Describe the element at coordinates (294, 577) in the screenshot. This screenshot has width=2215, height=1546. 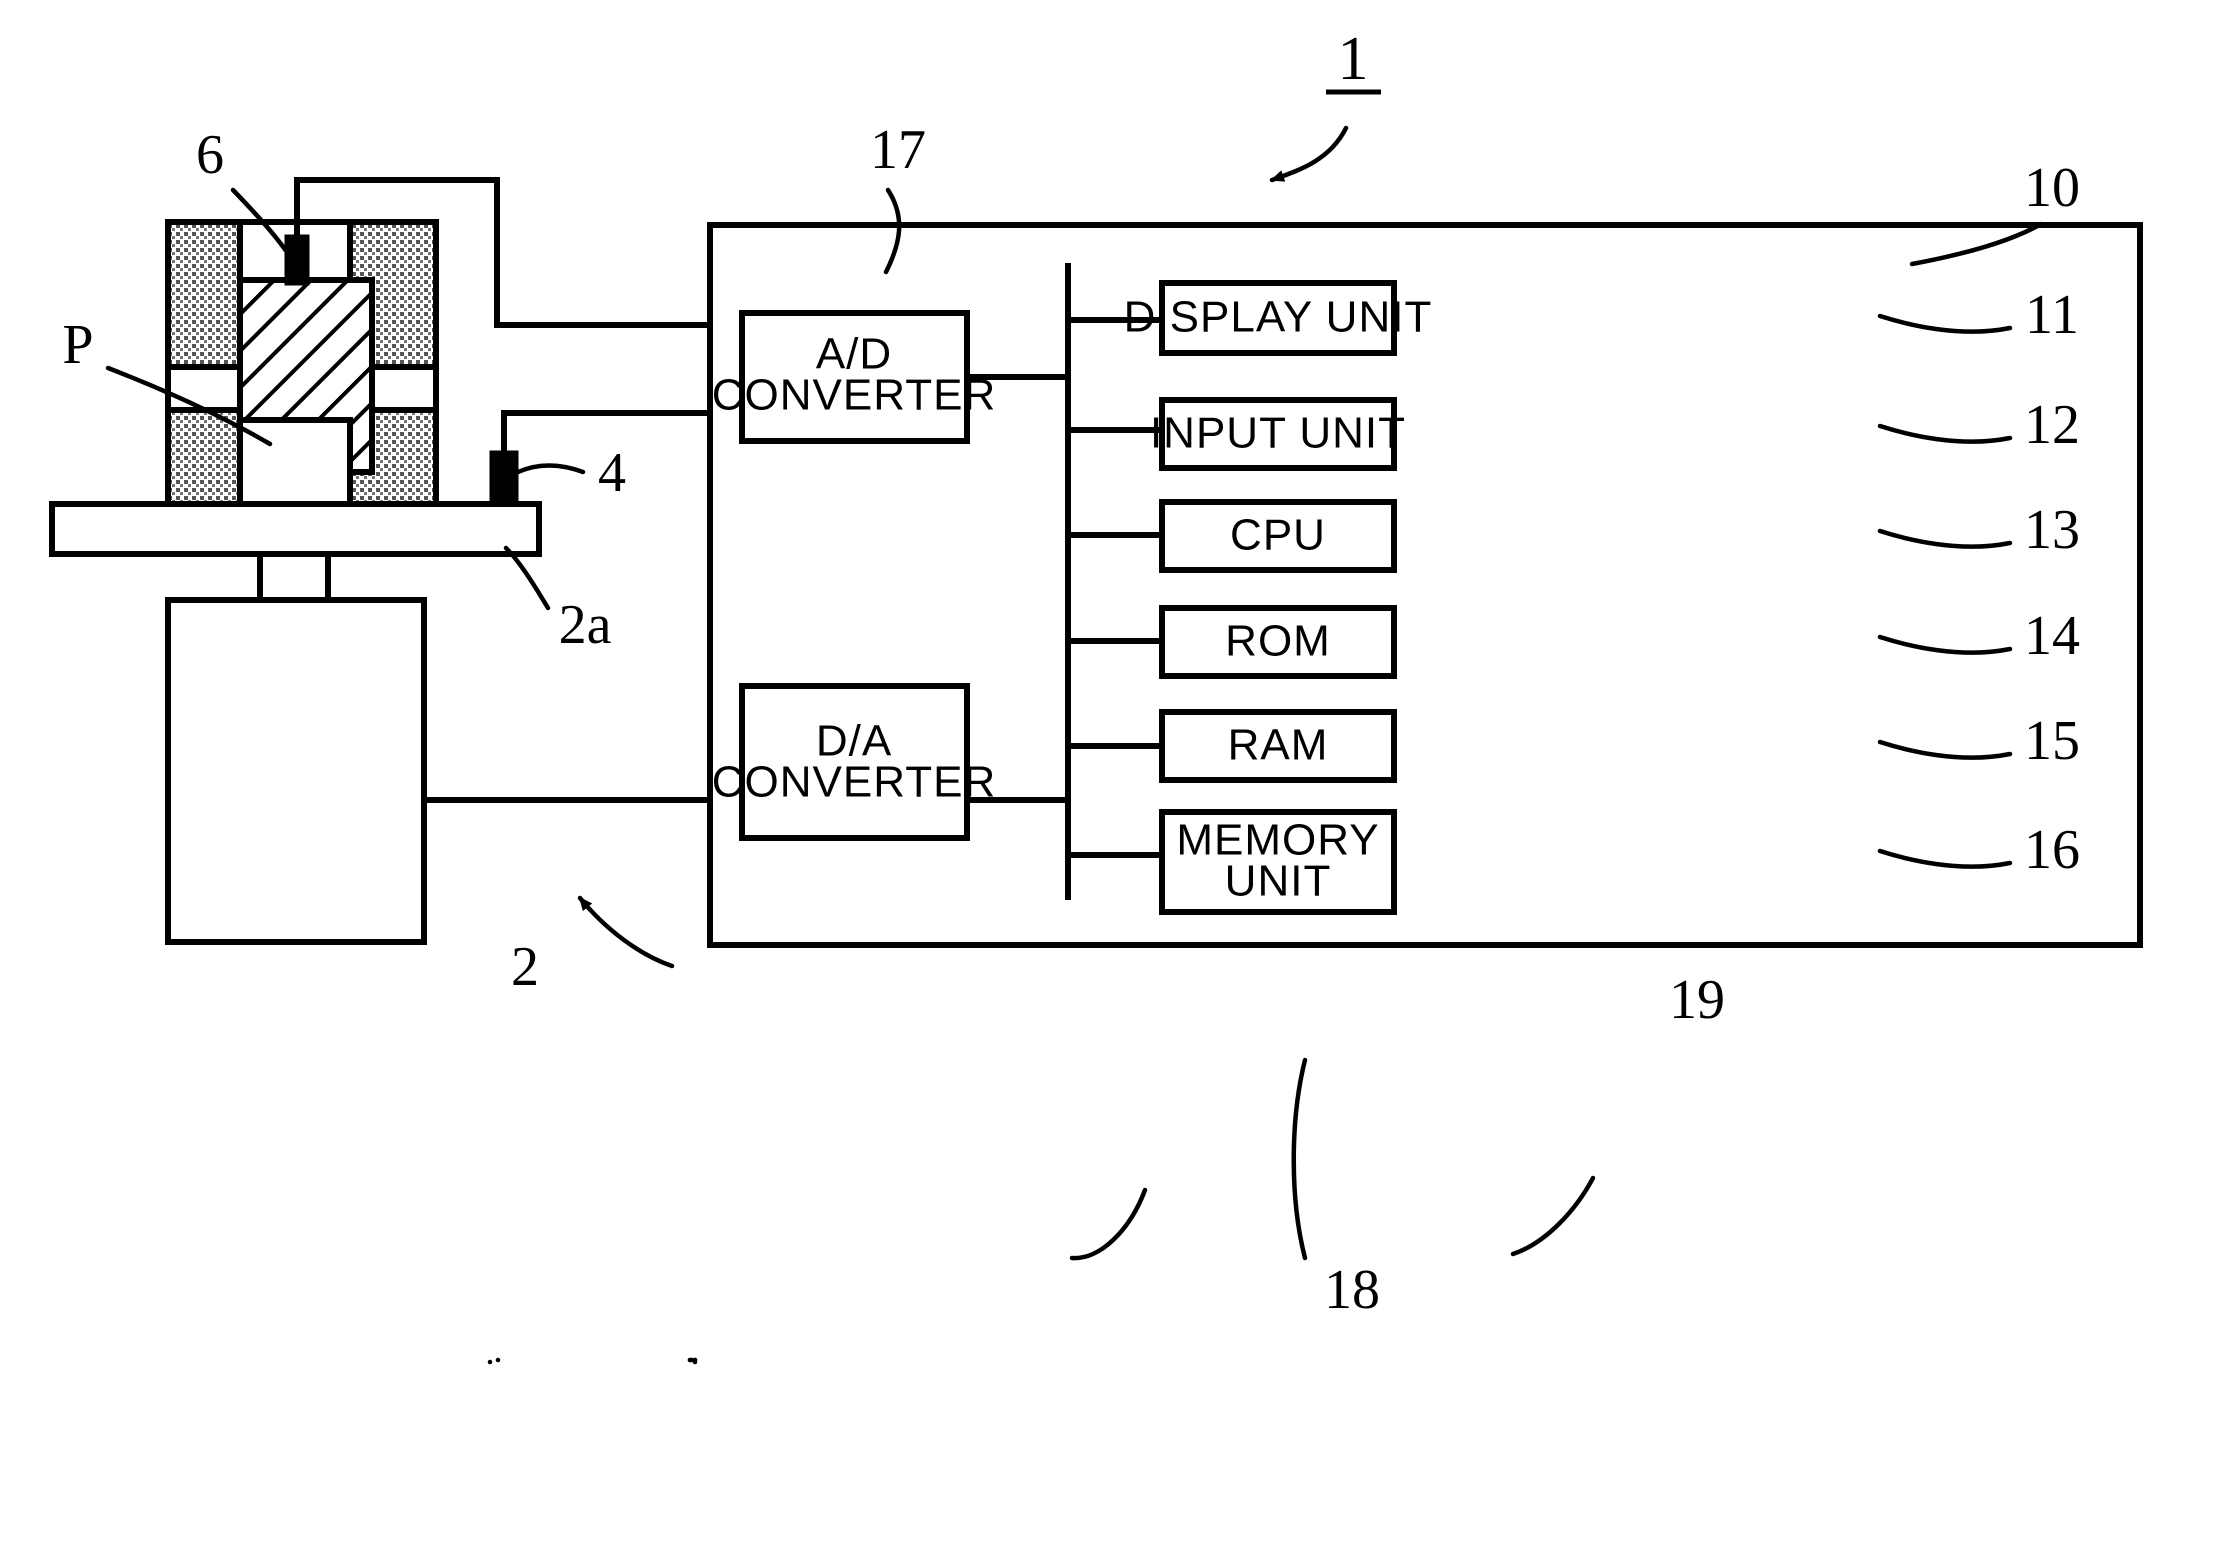
I see `actuator-shaft` at that location.